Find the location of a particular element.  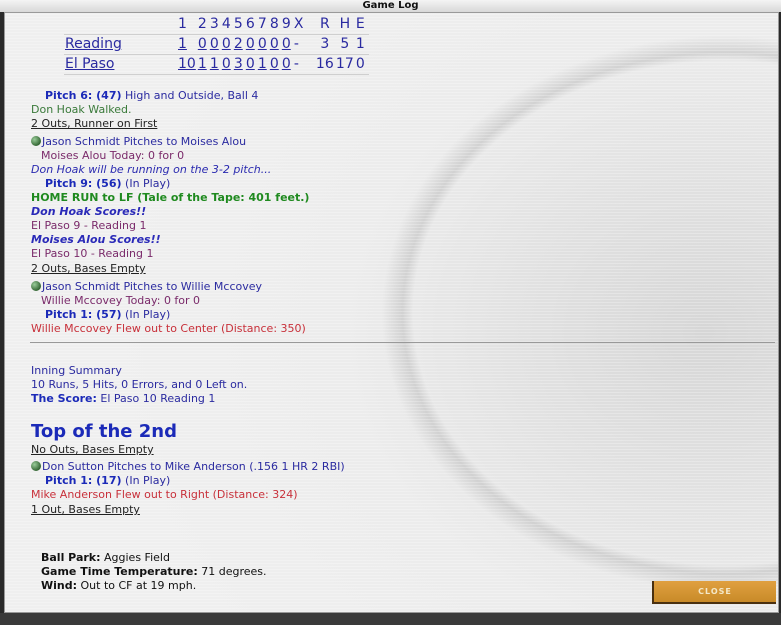

runs: 16 is located at coordinates (324, 64).